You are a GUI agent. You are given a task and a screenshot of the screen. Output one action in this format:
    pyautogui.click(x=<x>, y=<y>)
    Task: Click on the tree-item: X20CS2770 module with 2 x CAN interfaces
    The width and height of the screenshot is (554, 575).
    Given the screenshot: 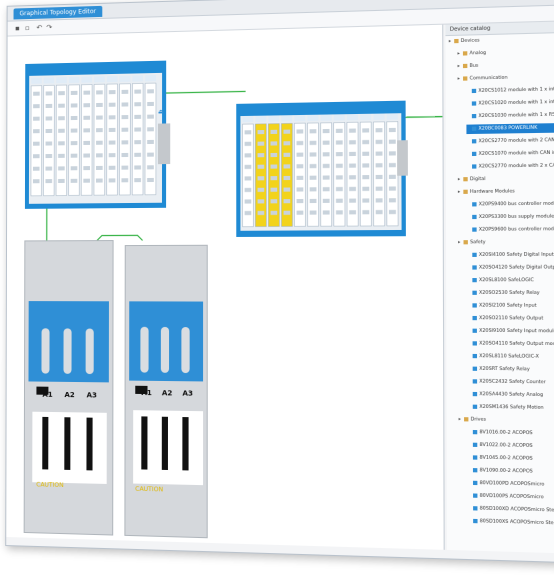 What is the action you would take?
    pyautogui.click(x=510, y=166)
    